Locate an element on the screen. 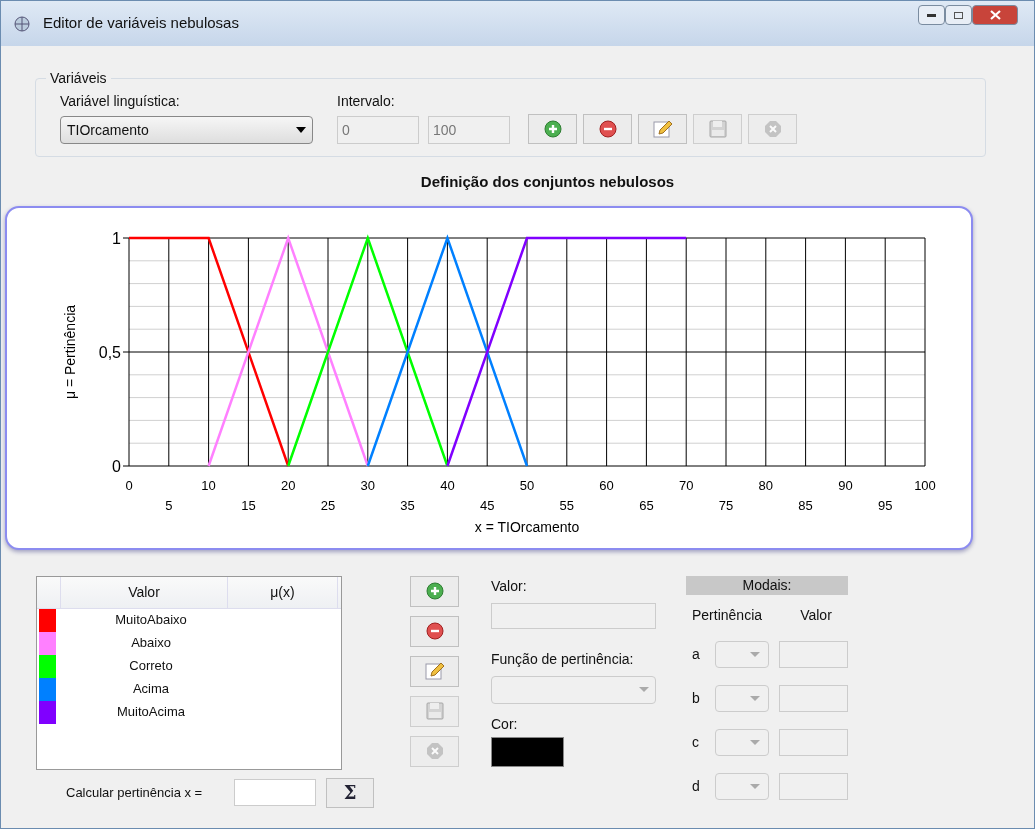 Image resolution: width=1035 pixels, height=829 pixels. close-button is located at coordinates (995, 15).